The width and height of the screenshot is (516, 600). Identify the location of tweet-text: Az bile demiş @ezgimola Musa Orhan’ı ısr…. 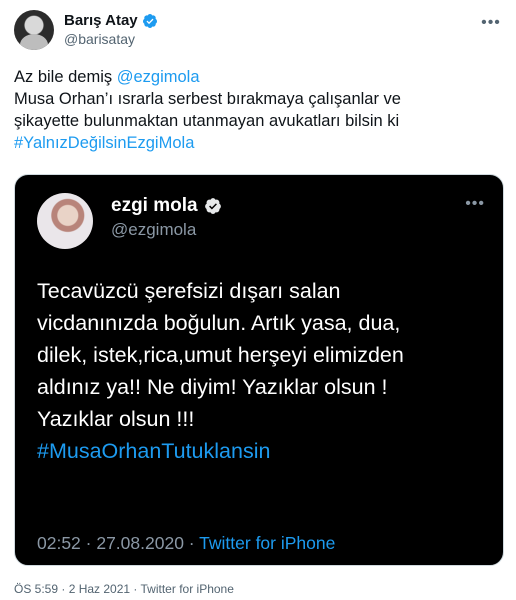
(259, 110).